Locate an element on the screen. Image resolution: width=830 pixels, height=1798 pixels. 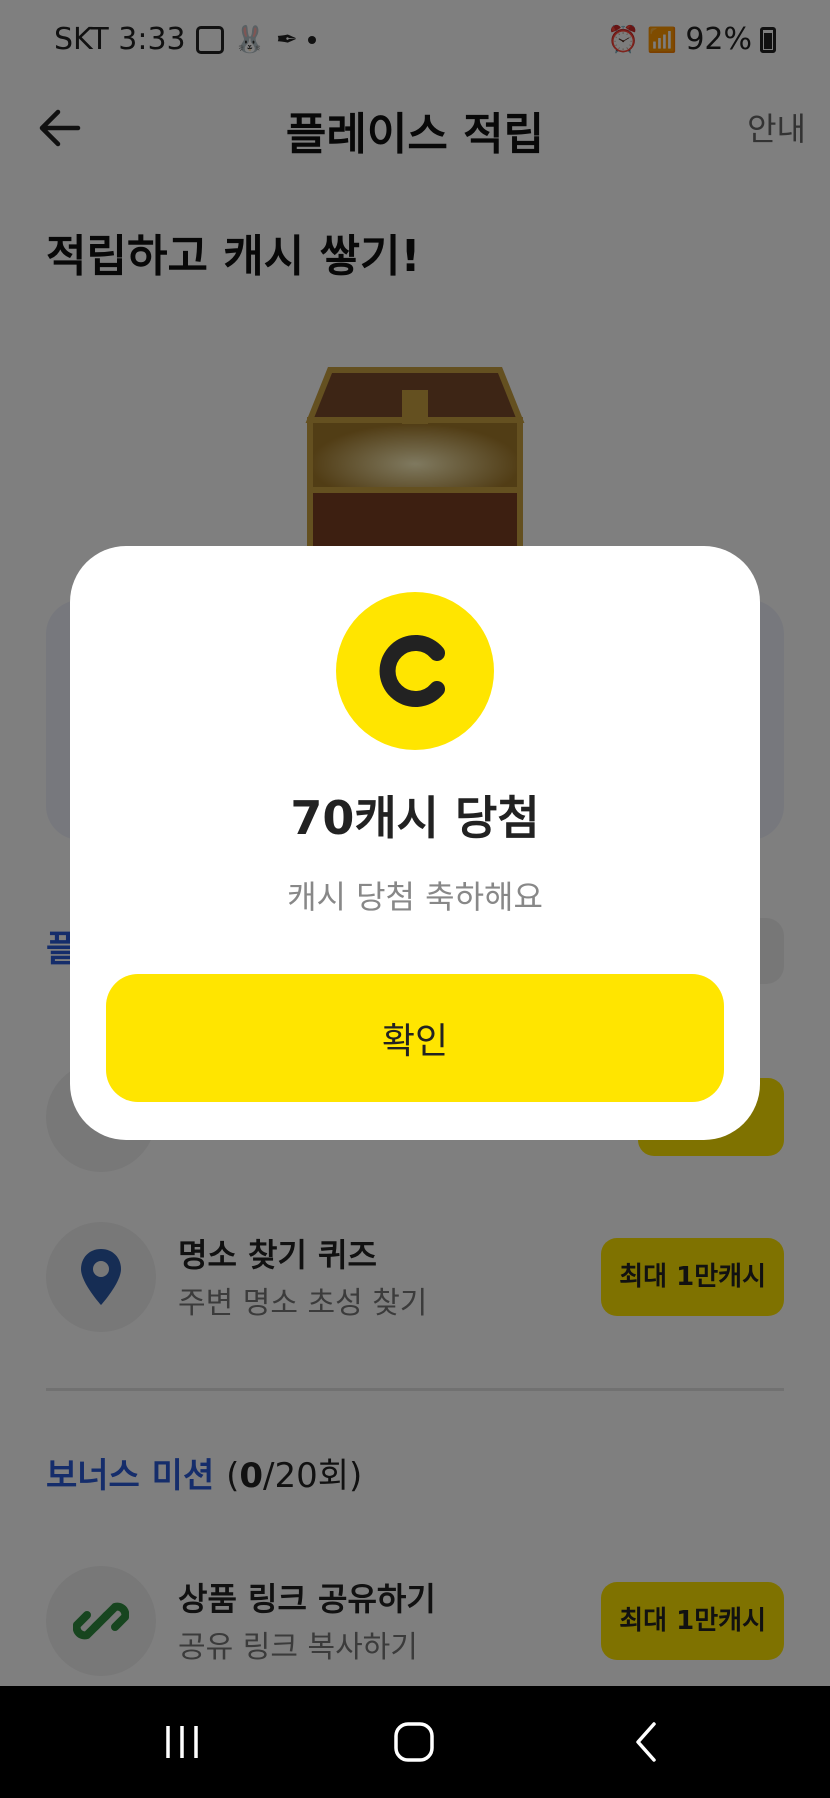
system-nav-bar is located at coordinates (415, 1742).